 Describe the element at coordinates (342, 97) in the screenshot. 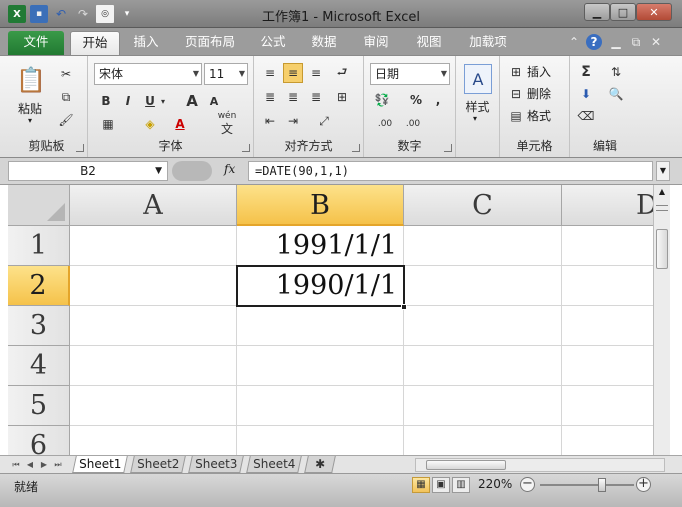

I see `merge-center-icon: ⊞` at that location.